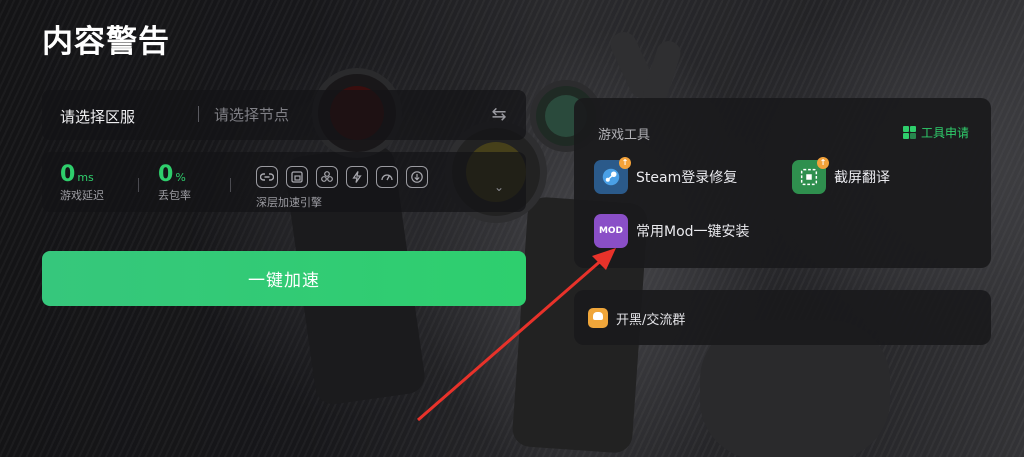 This screenshot has height=457, width=1024. Describe the element at coordinates (810, 175) in the screenshot. I see `screenshot-translate-icon: ↑` at that location.